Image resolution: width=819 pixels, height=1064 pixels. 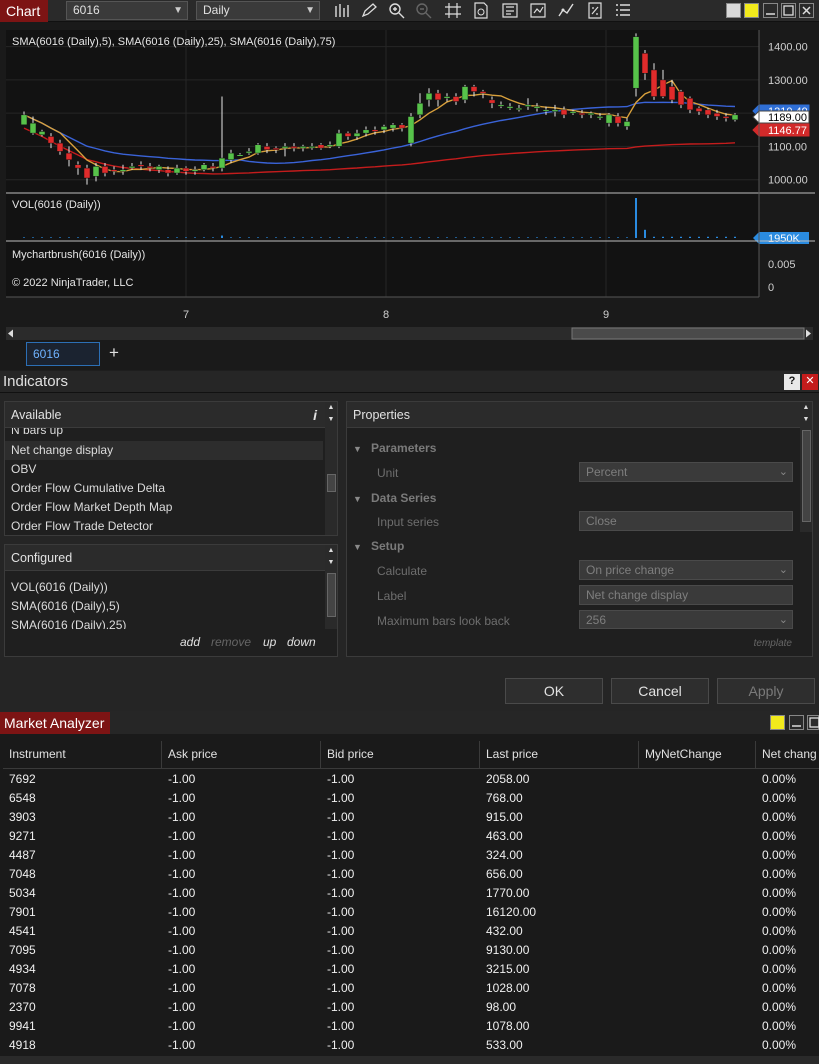 What do you see at coordinates (411, 969) in the screenshot?
I see `table-row: 4934 -1.00 -1.00 3215.00 0.00%` at bounding box center [411, 969].